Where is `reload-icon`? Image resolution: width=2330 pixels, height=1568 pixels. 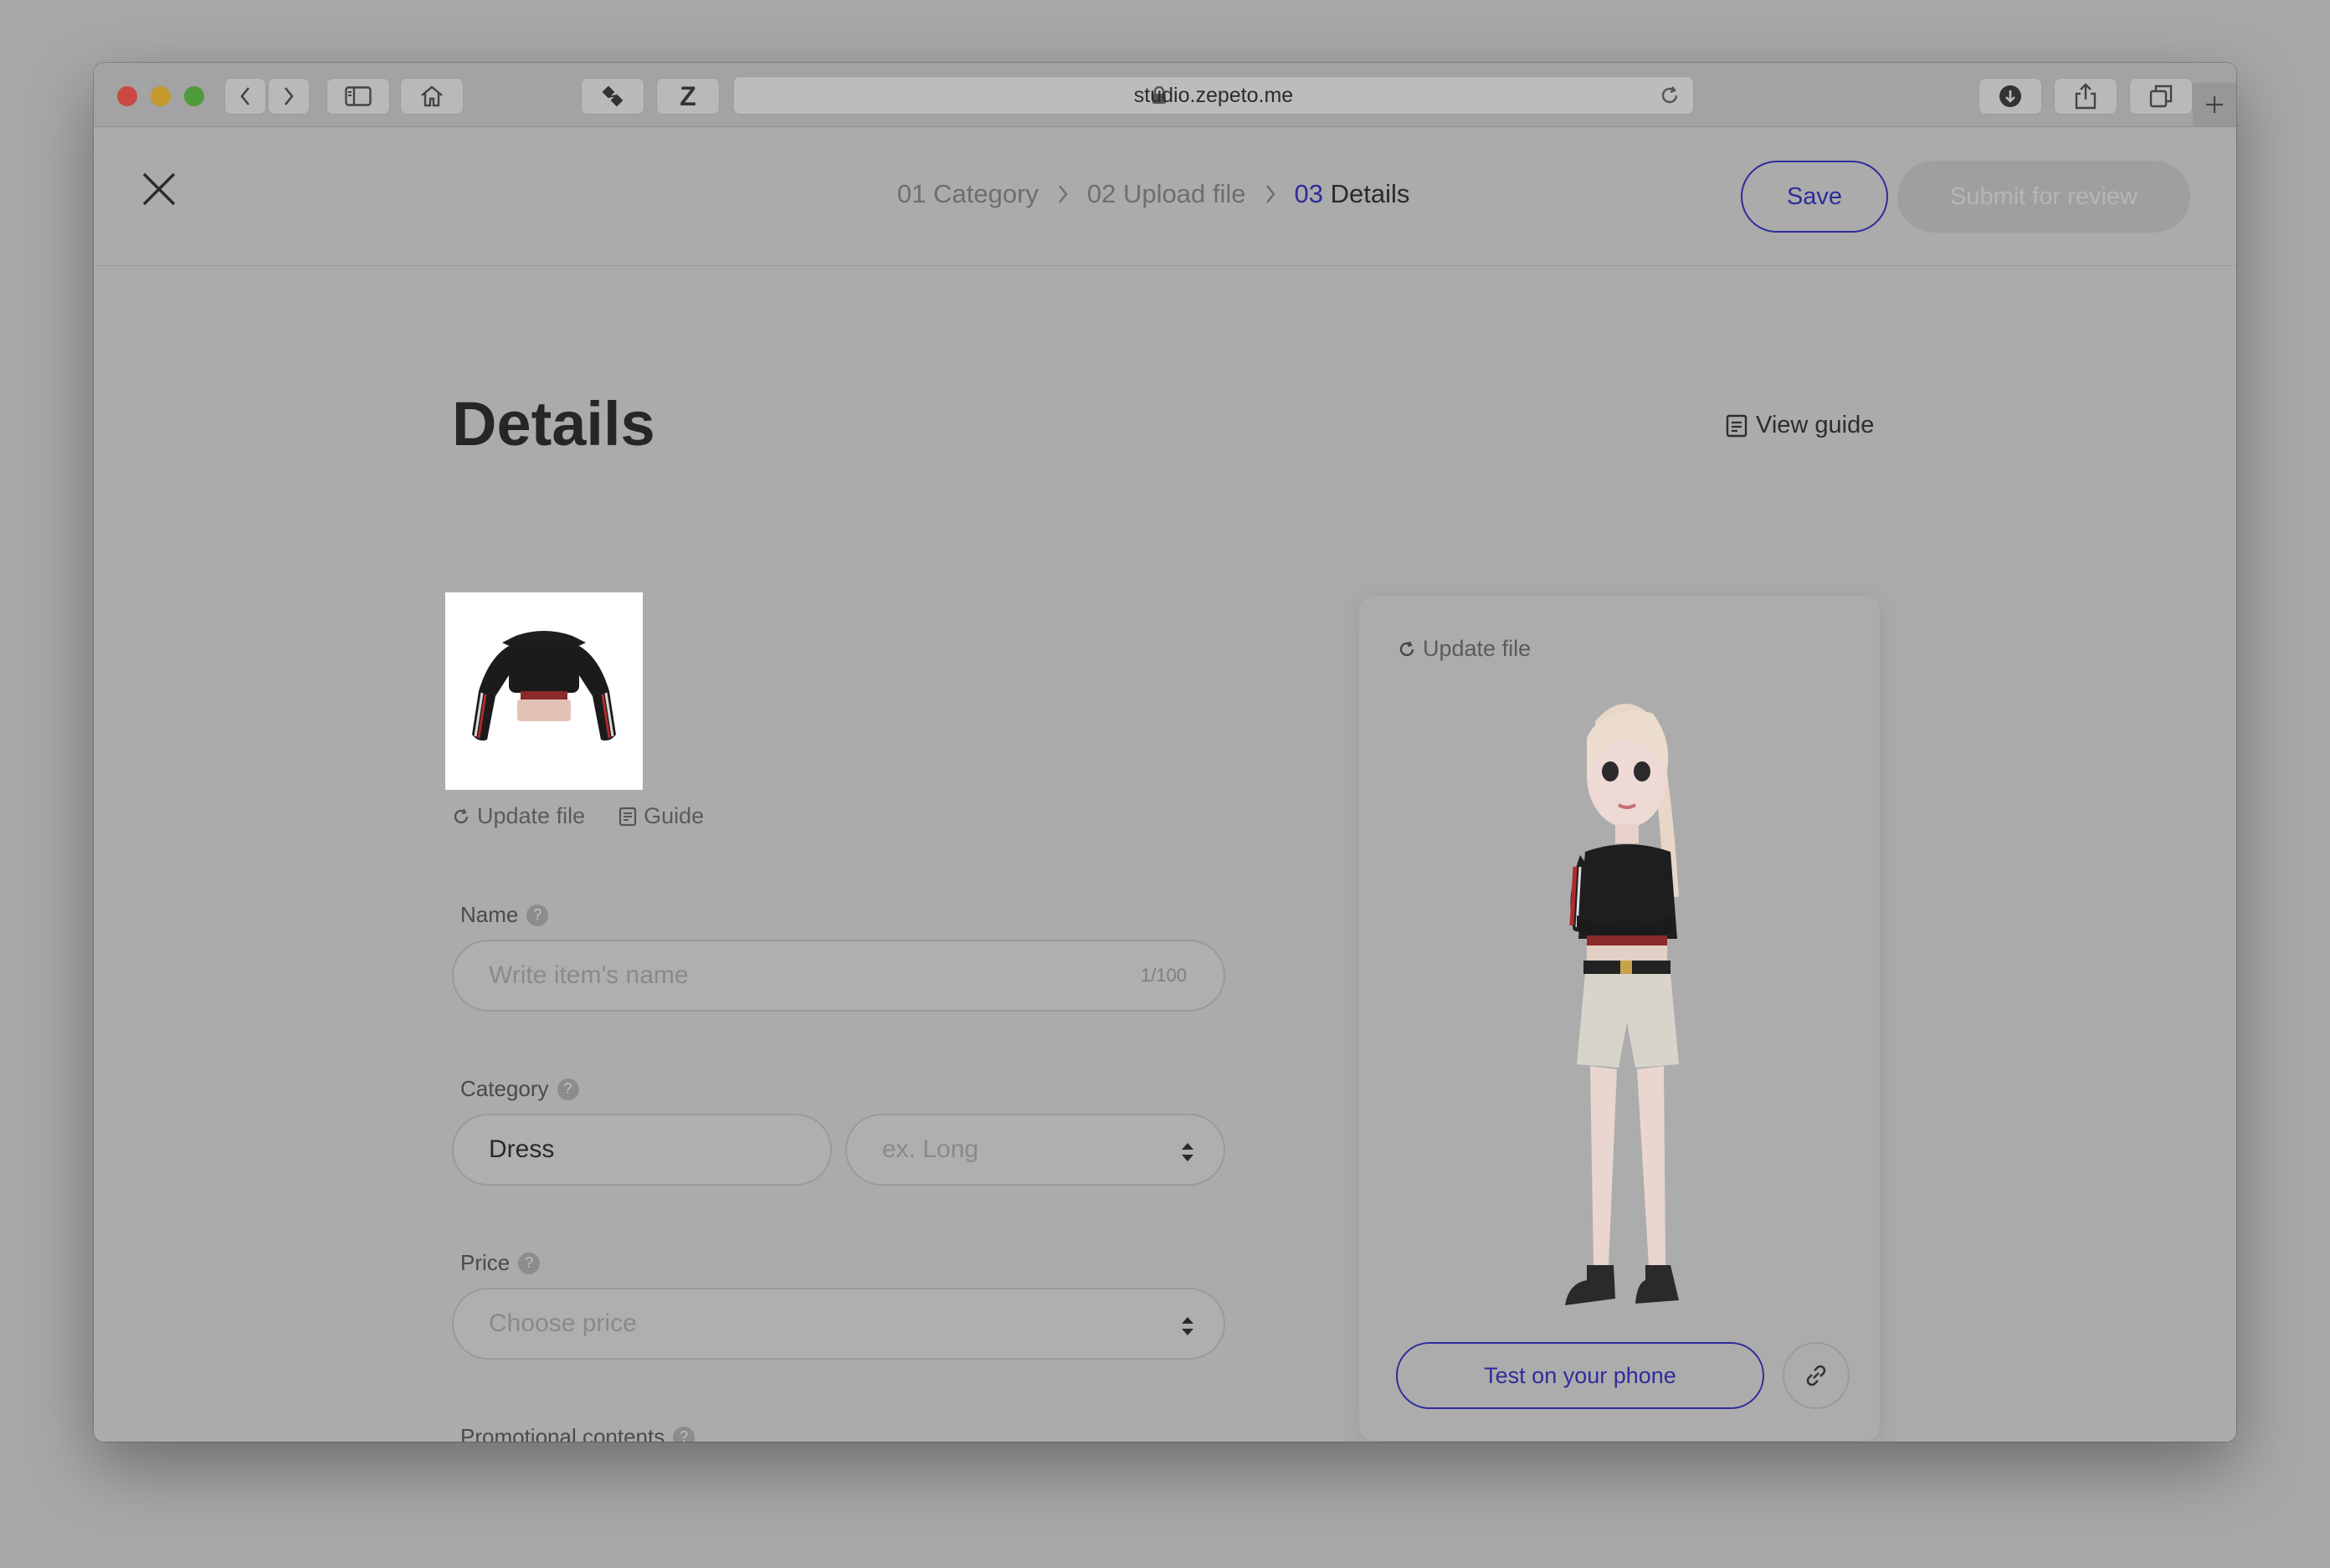
reload-icon is located at coordinates (1670, 95).